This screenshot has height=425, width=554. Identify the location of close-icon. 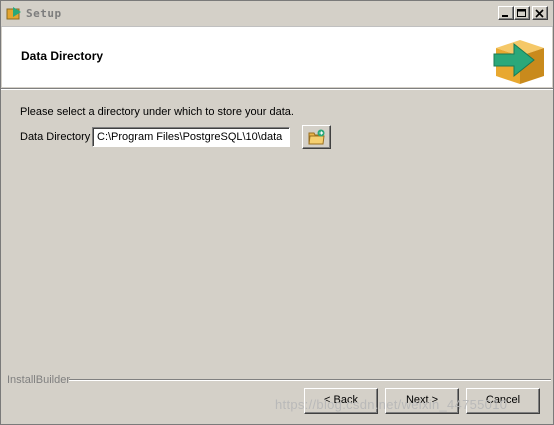
(539, 13).